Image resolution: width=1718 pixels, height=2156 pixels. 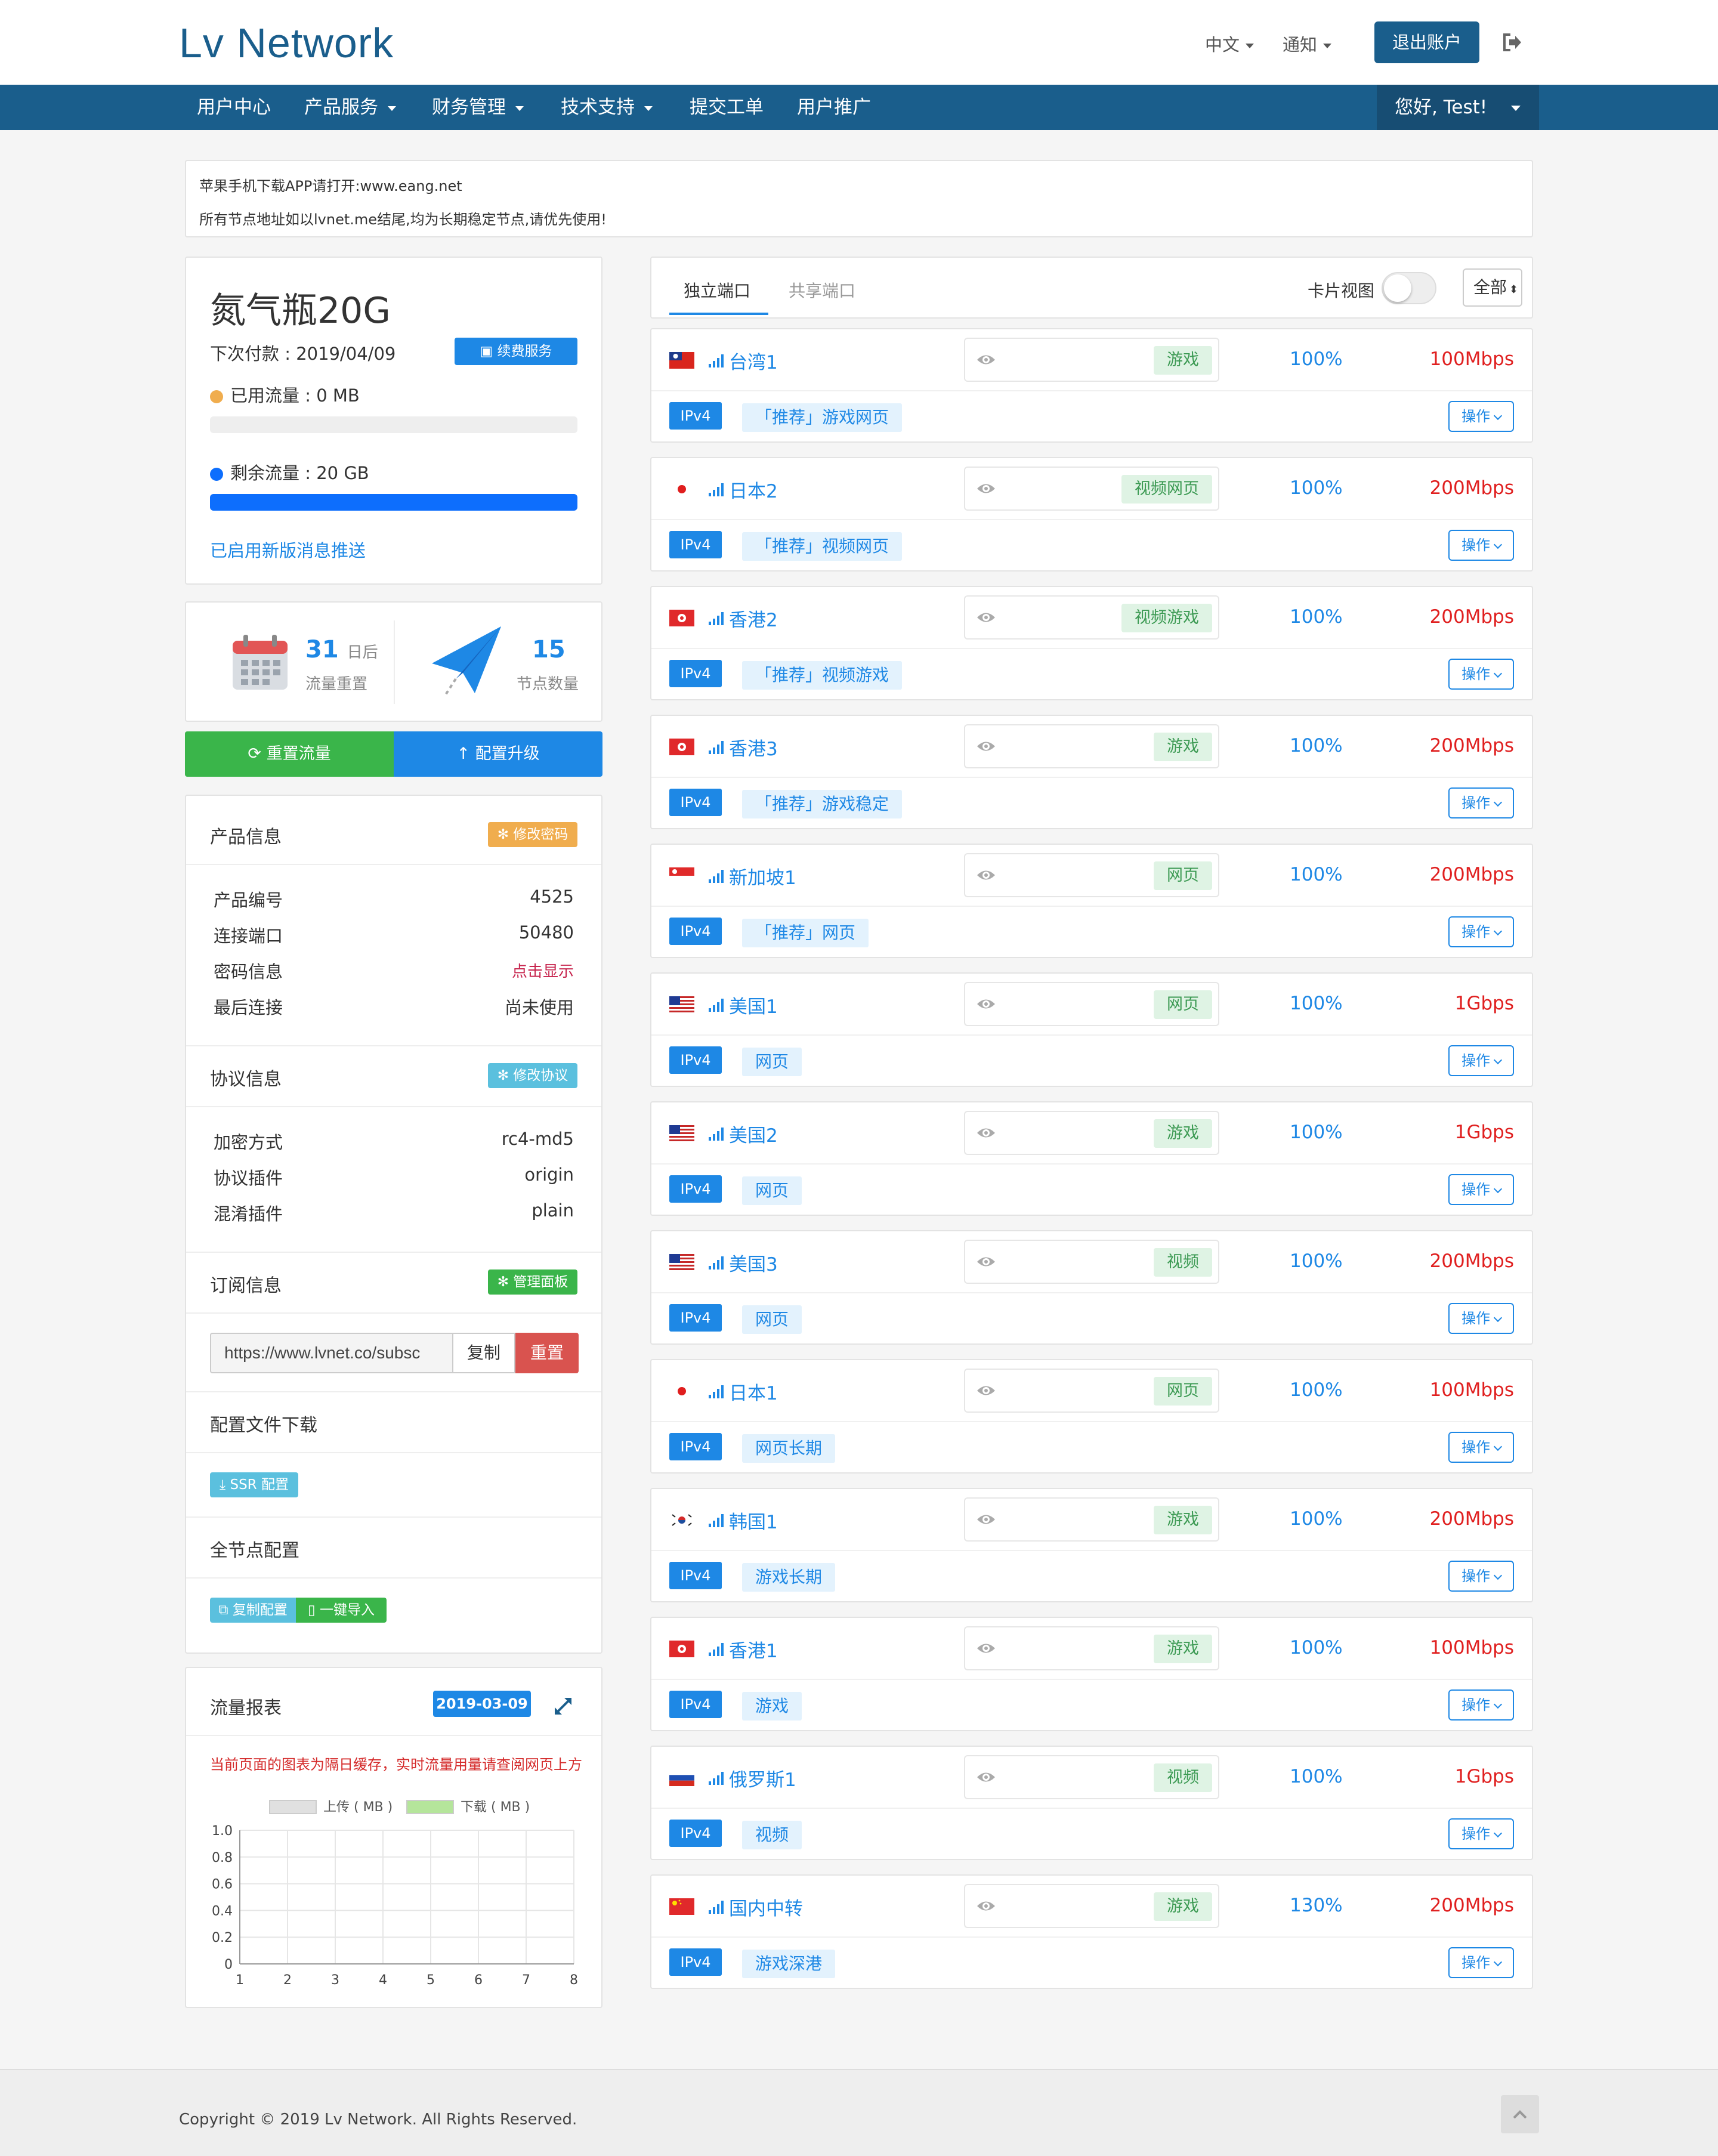 I want to click on subscription-url-input, so click(x=331, y=1353).